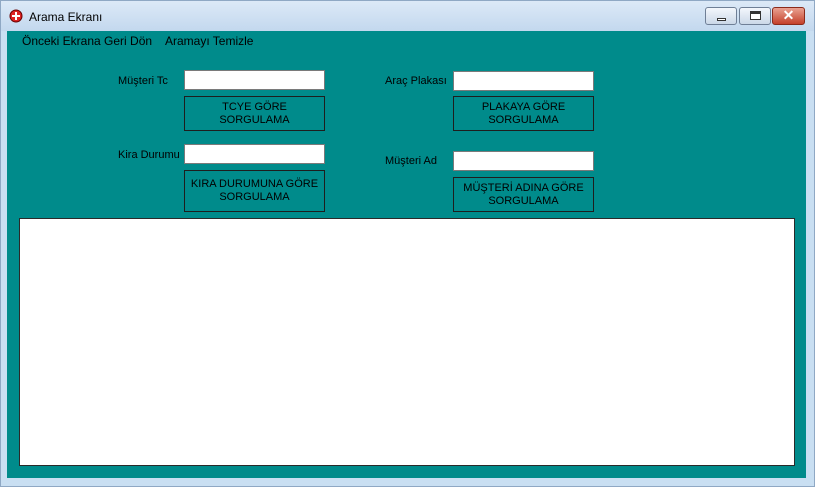  What do you see at coordinates (523, 161) in the screenshot?
I see `customer-name-input` at bounding box center [523, 161].